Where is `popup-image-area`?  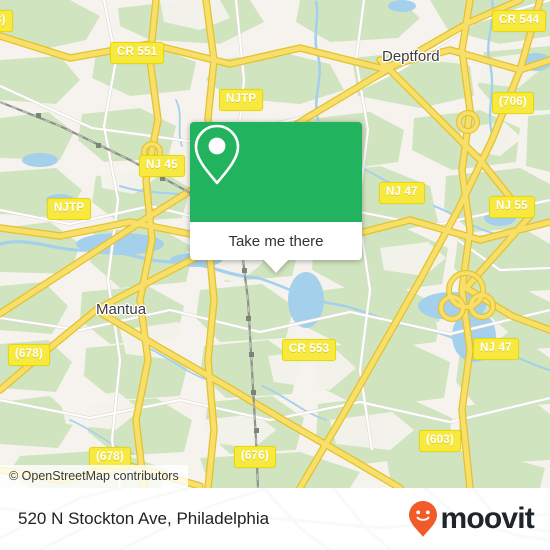
popup-image-area is located at coordinates (276, 172).